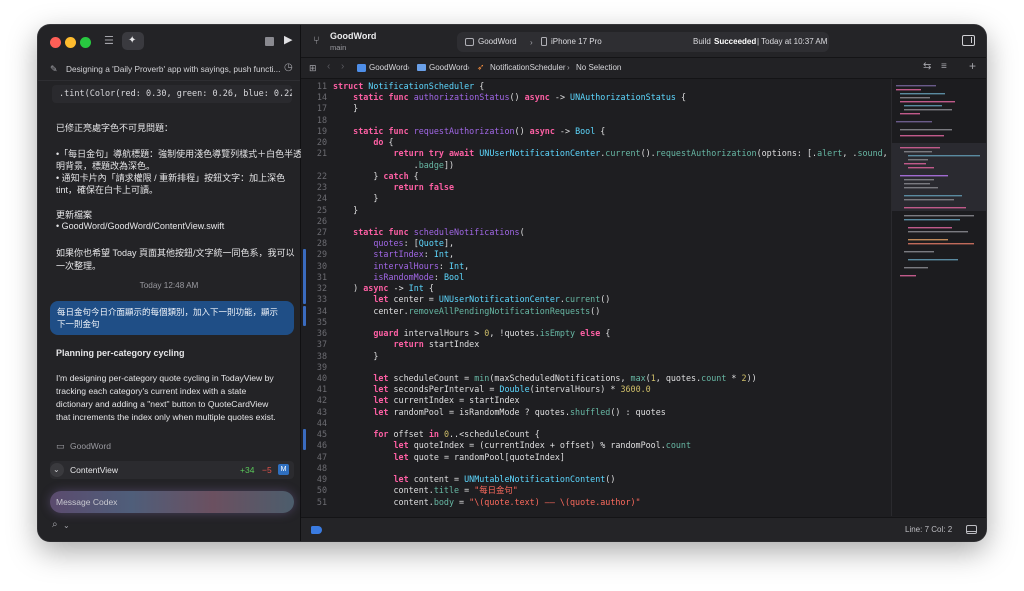 The image size is (1024, 591). Describe the element at coordinates (54, 69) in the screenshot. I see `compose-icon: ✎` at that location.